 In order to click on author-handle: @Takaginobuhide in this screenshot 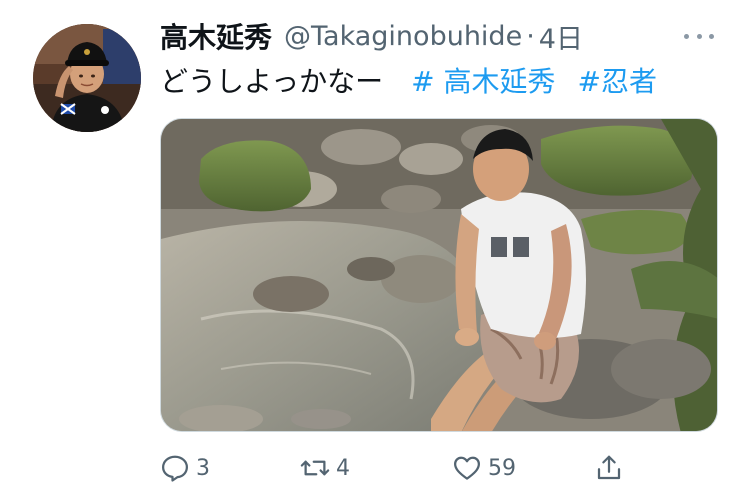, I will do `click(403, 36)`.